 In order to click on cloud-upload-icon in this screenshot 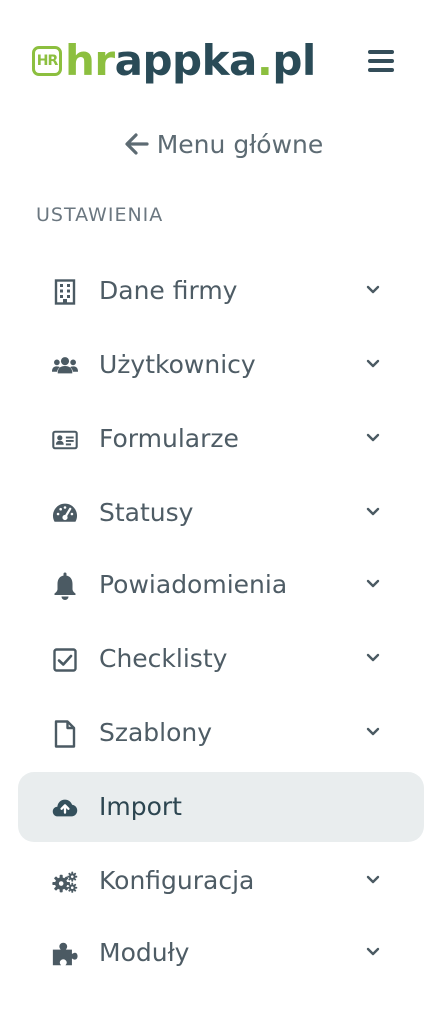, I will do `click(65, 808)`.